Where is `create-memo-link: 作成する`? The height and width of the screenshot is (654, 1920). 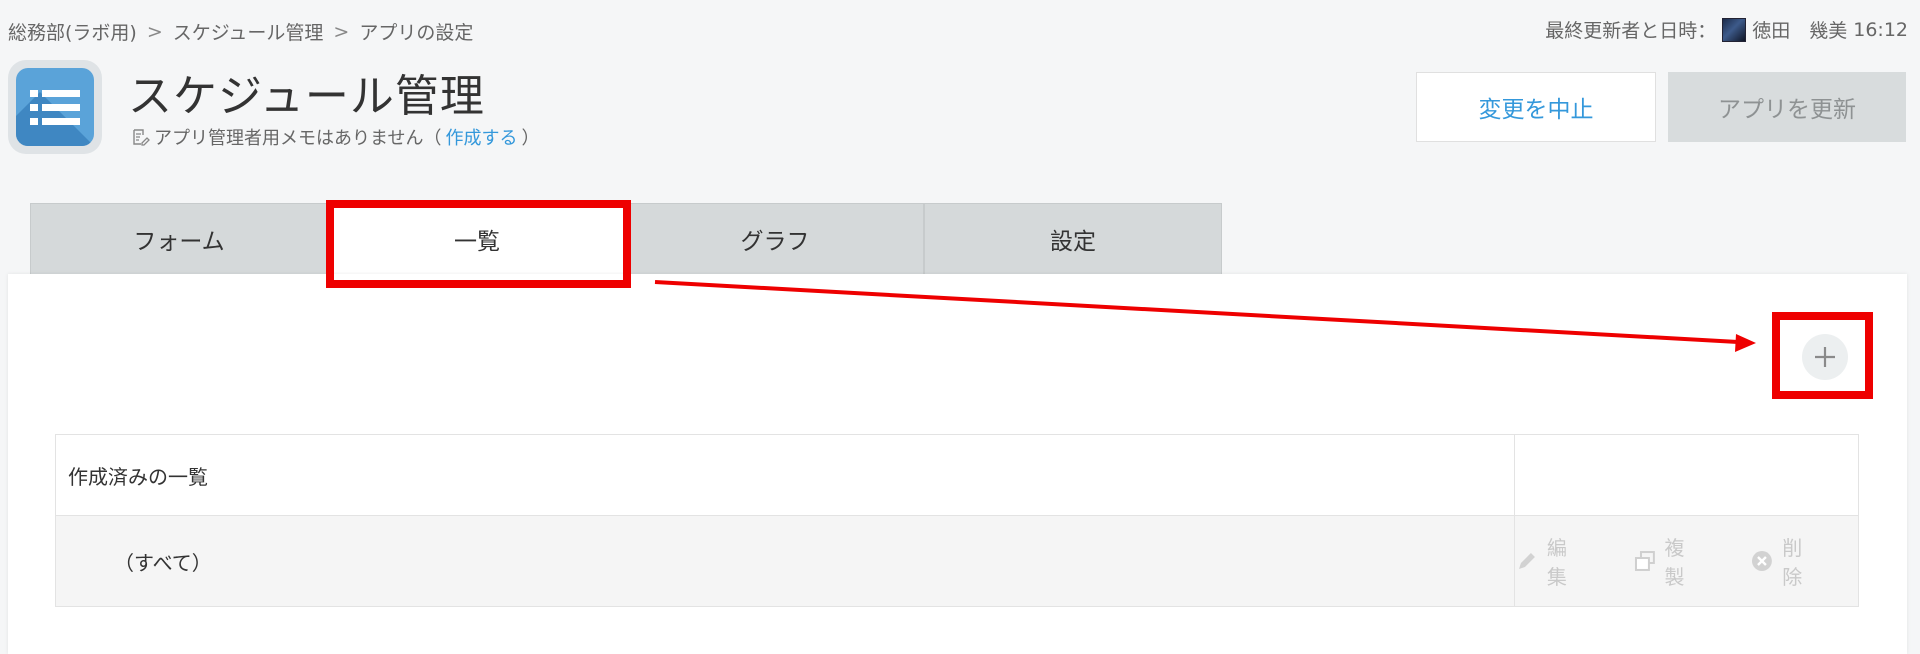
create-memo-link: 作成する is located at coordinates (481, 137).